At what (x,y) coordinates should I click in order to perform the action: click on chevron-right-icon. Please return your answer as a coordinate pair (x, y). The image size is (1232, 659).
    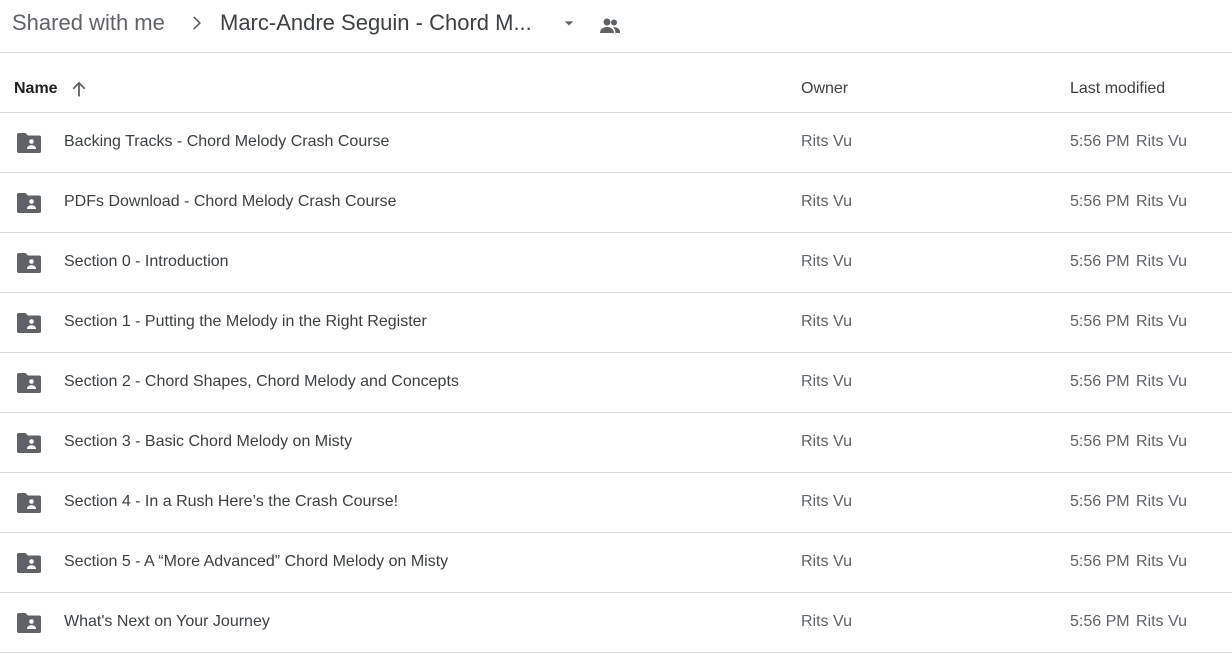
    Looking at the image, I should click on (197, 23).